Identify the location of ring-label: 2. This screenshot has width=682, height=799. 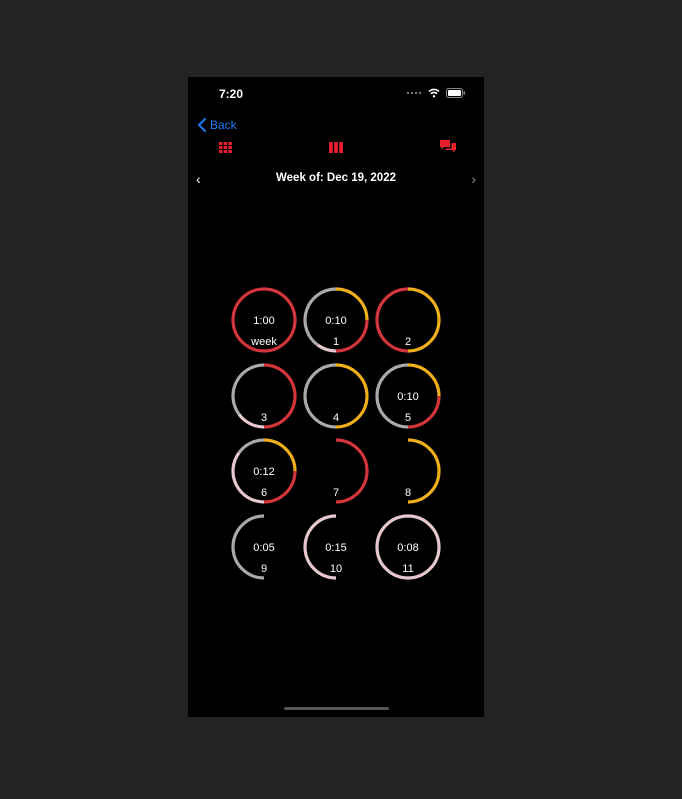
(408, 342).